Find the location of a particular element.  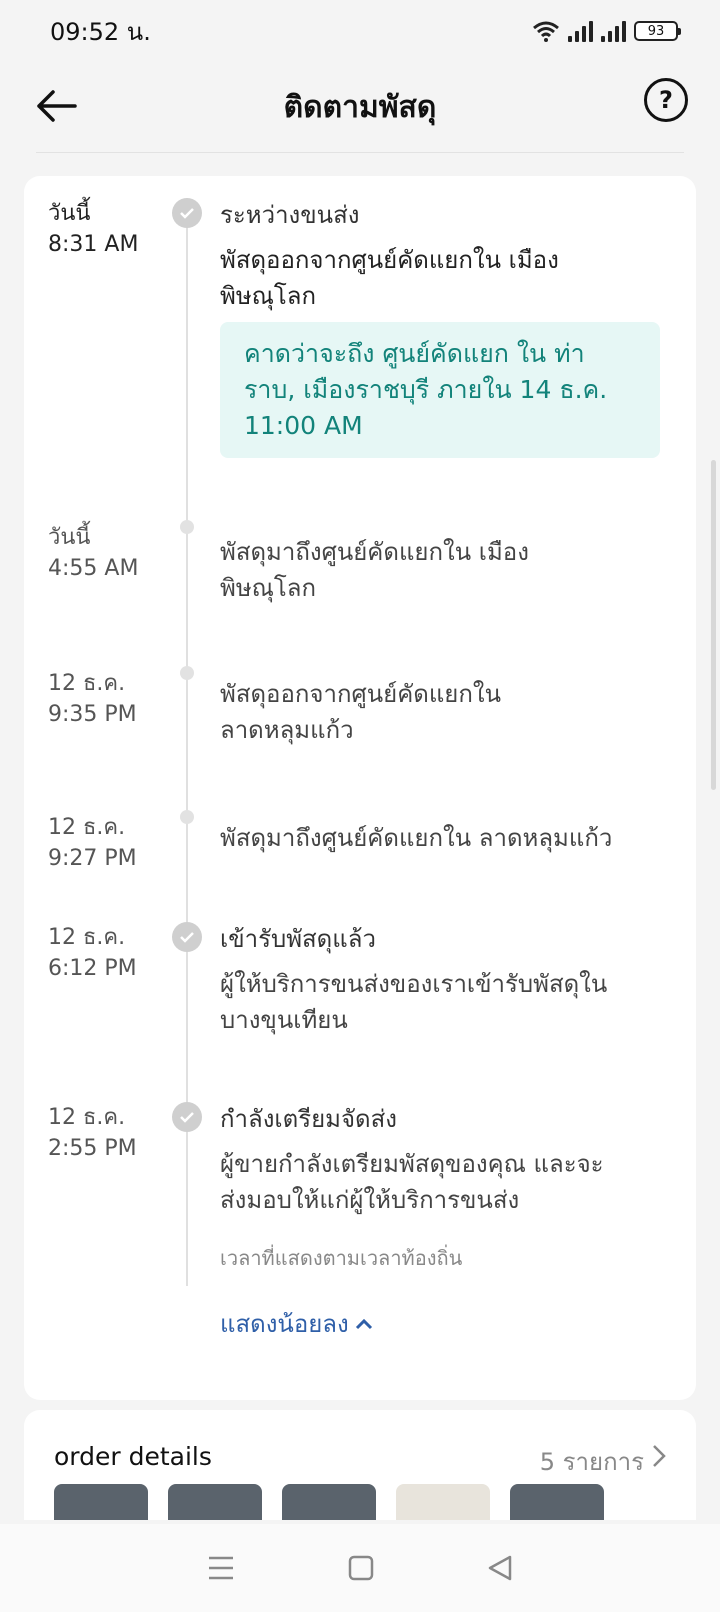

event-time: 6:12 PM is located at coordinates (92, 968).